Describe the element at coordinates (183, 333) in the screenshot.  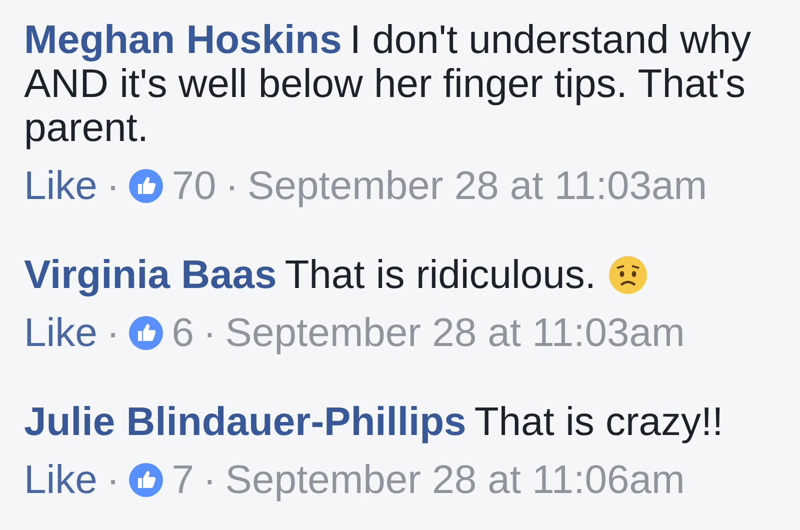
I see `like-count: 6` at that location.